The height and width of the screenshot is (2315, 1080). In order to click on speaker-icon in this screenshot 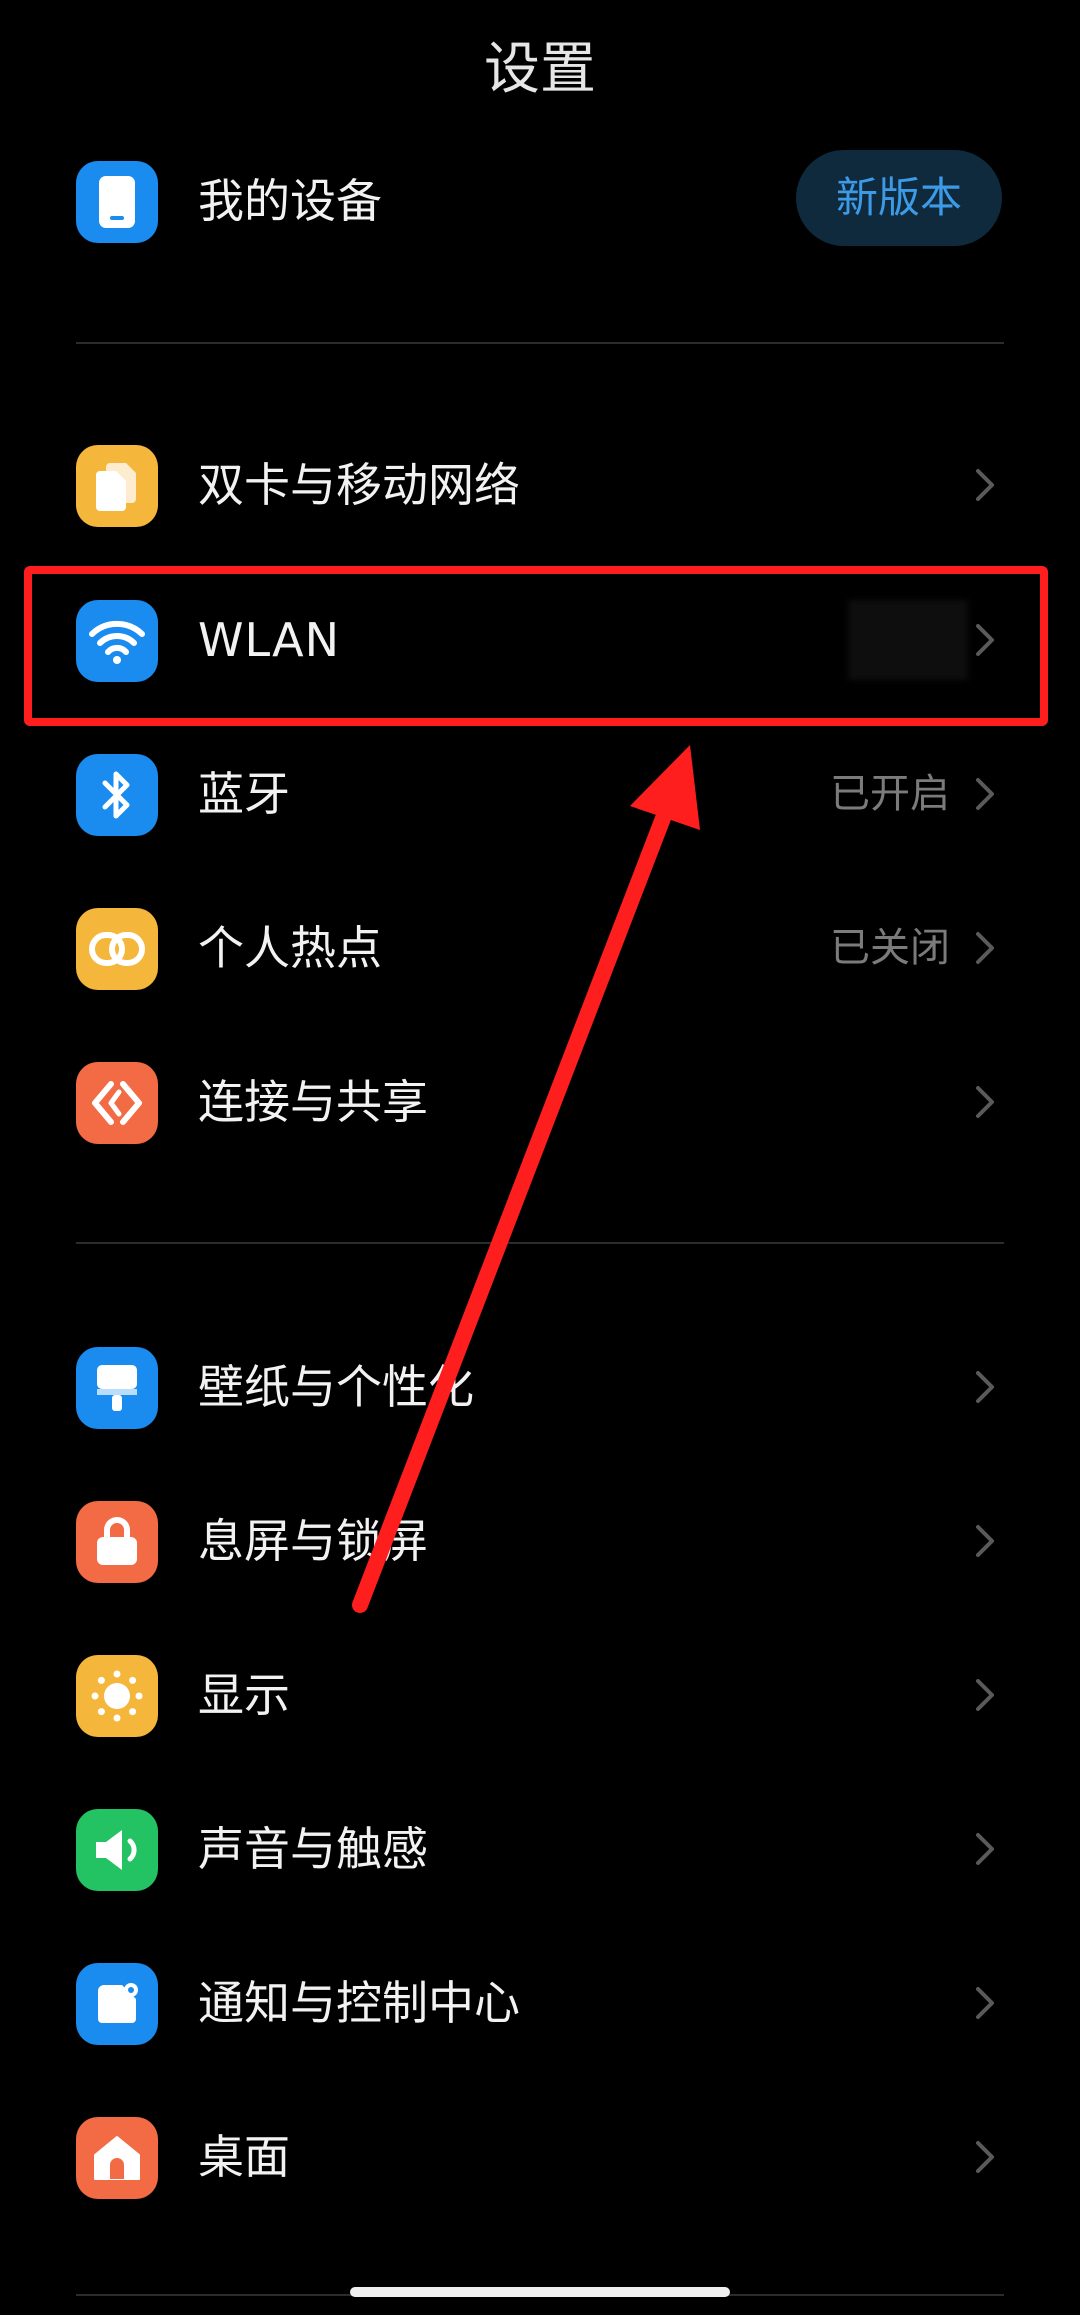, I will do `click(117, 1850)`.